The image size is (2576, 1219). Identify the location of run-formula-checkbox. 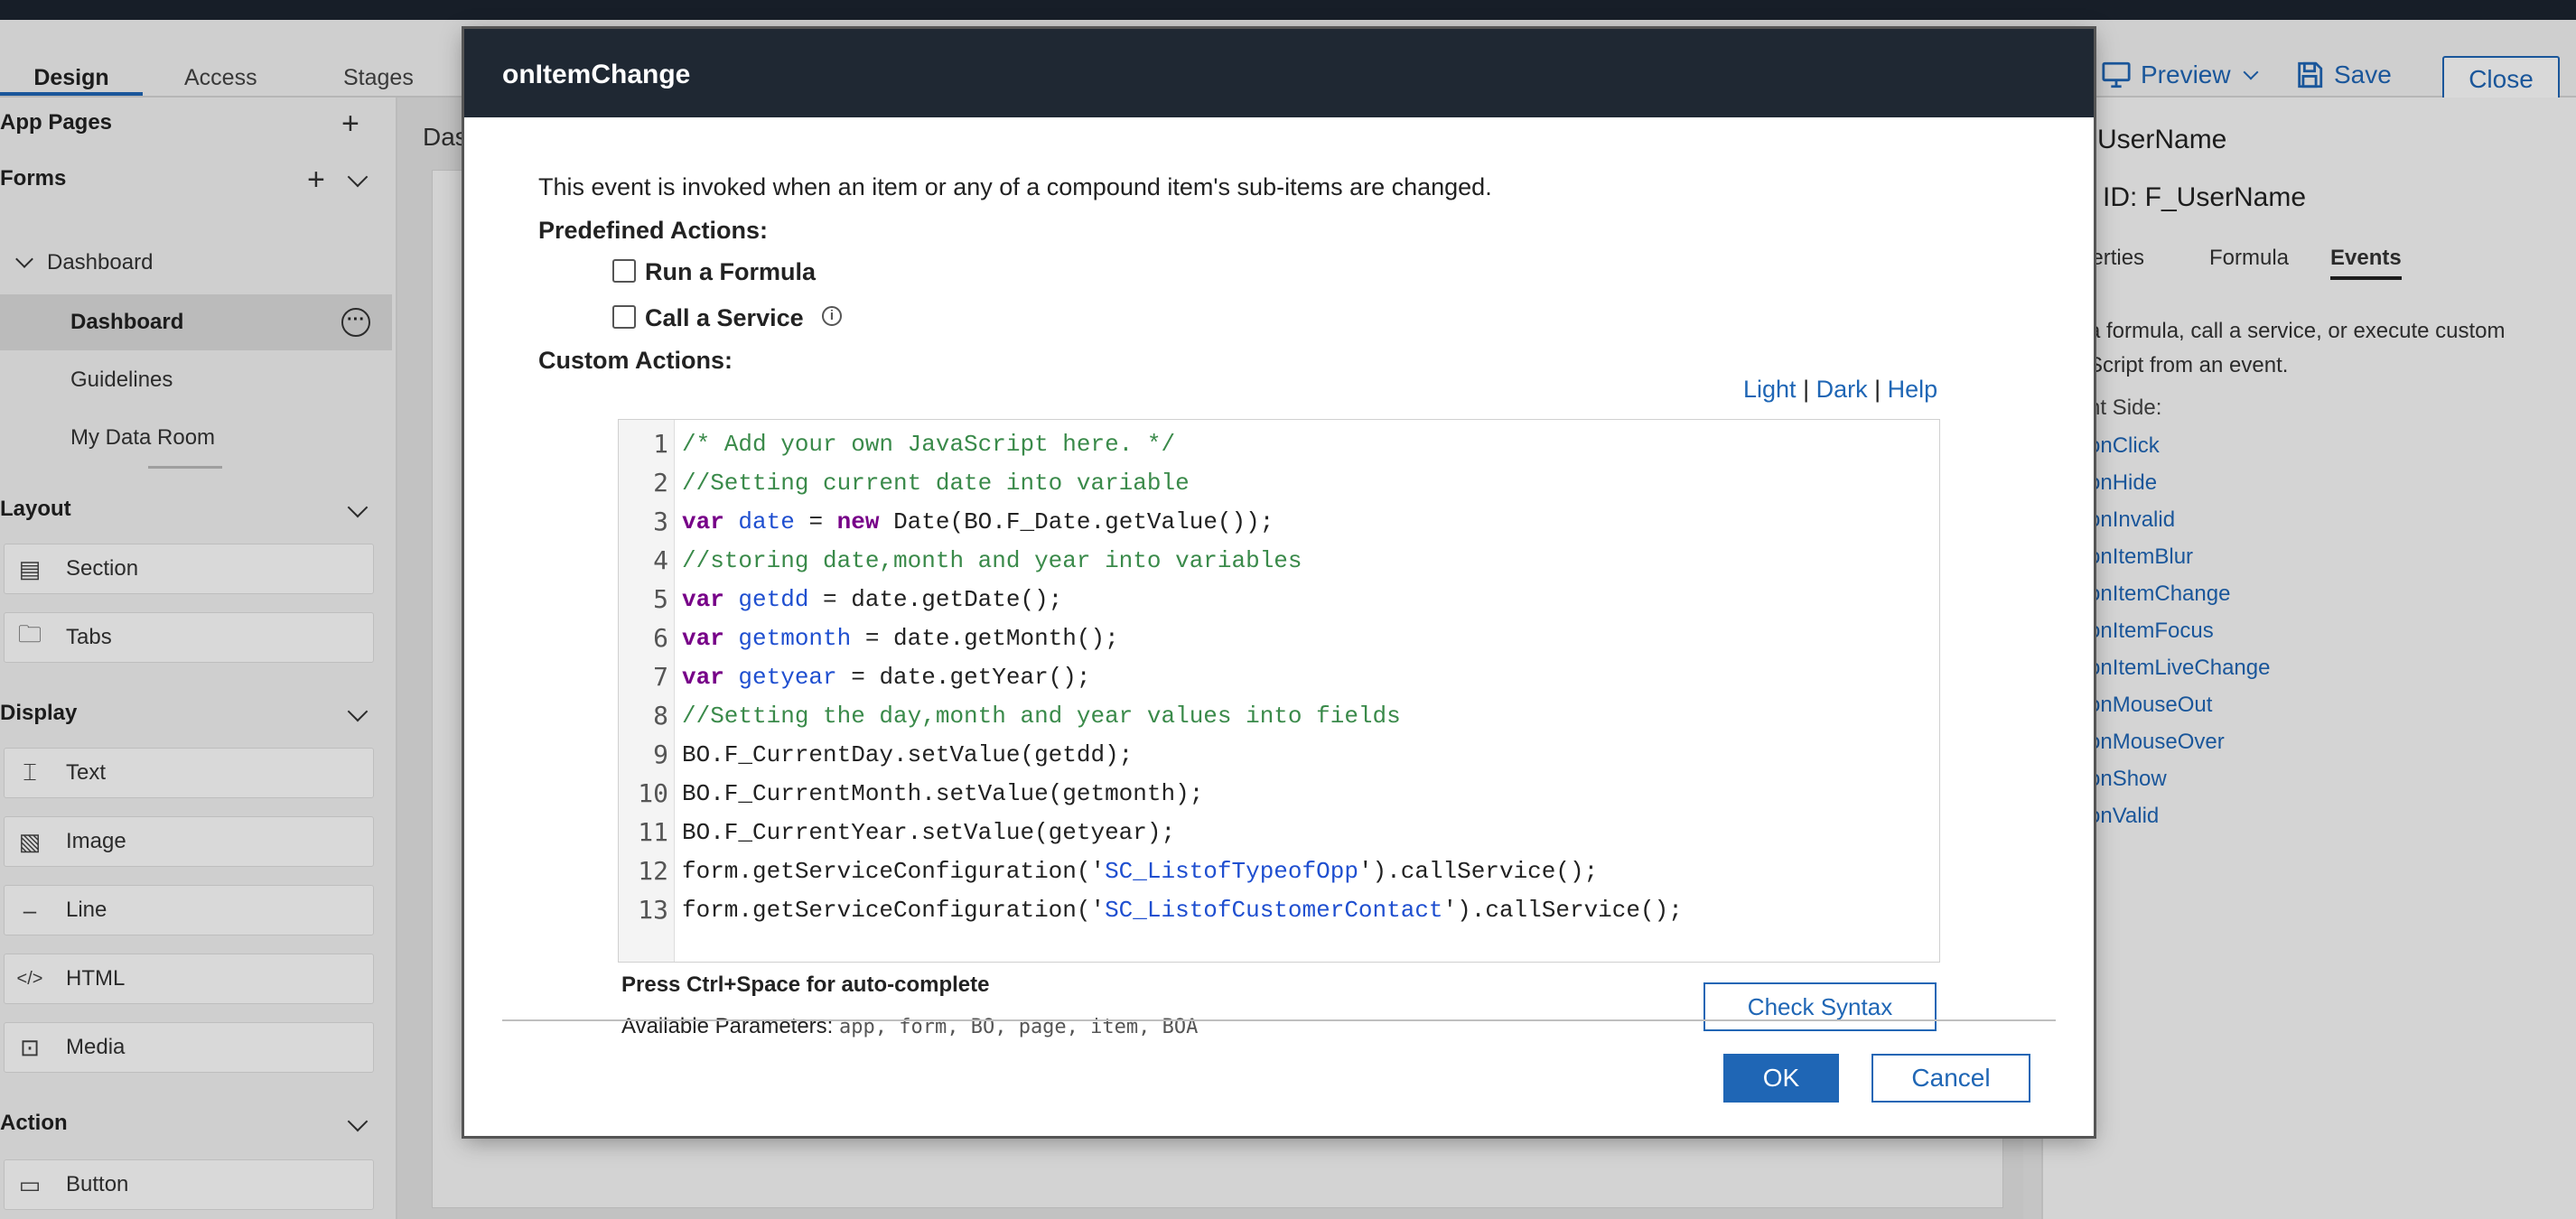
(624, 271).